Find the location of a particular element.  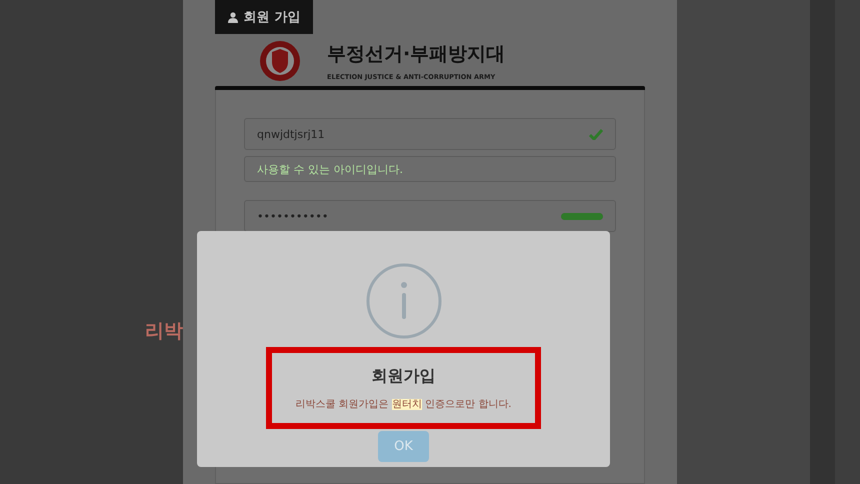

id-field: qnwjdtjsrj11 is located at coordinates (430, 134).